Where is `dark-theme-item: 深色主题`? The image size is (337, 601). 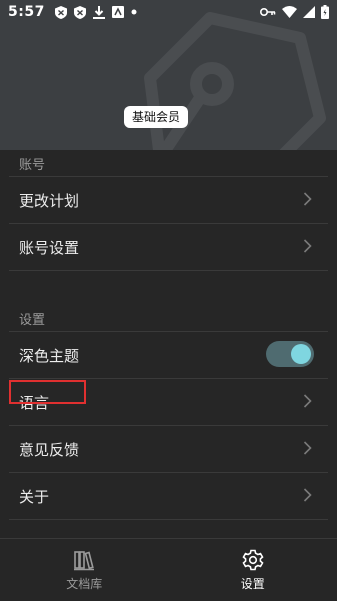 dark-theme-item: 深色主题 is located at coordinates (168, 354).